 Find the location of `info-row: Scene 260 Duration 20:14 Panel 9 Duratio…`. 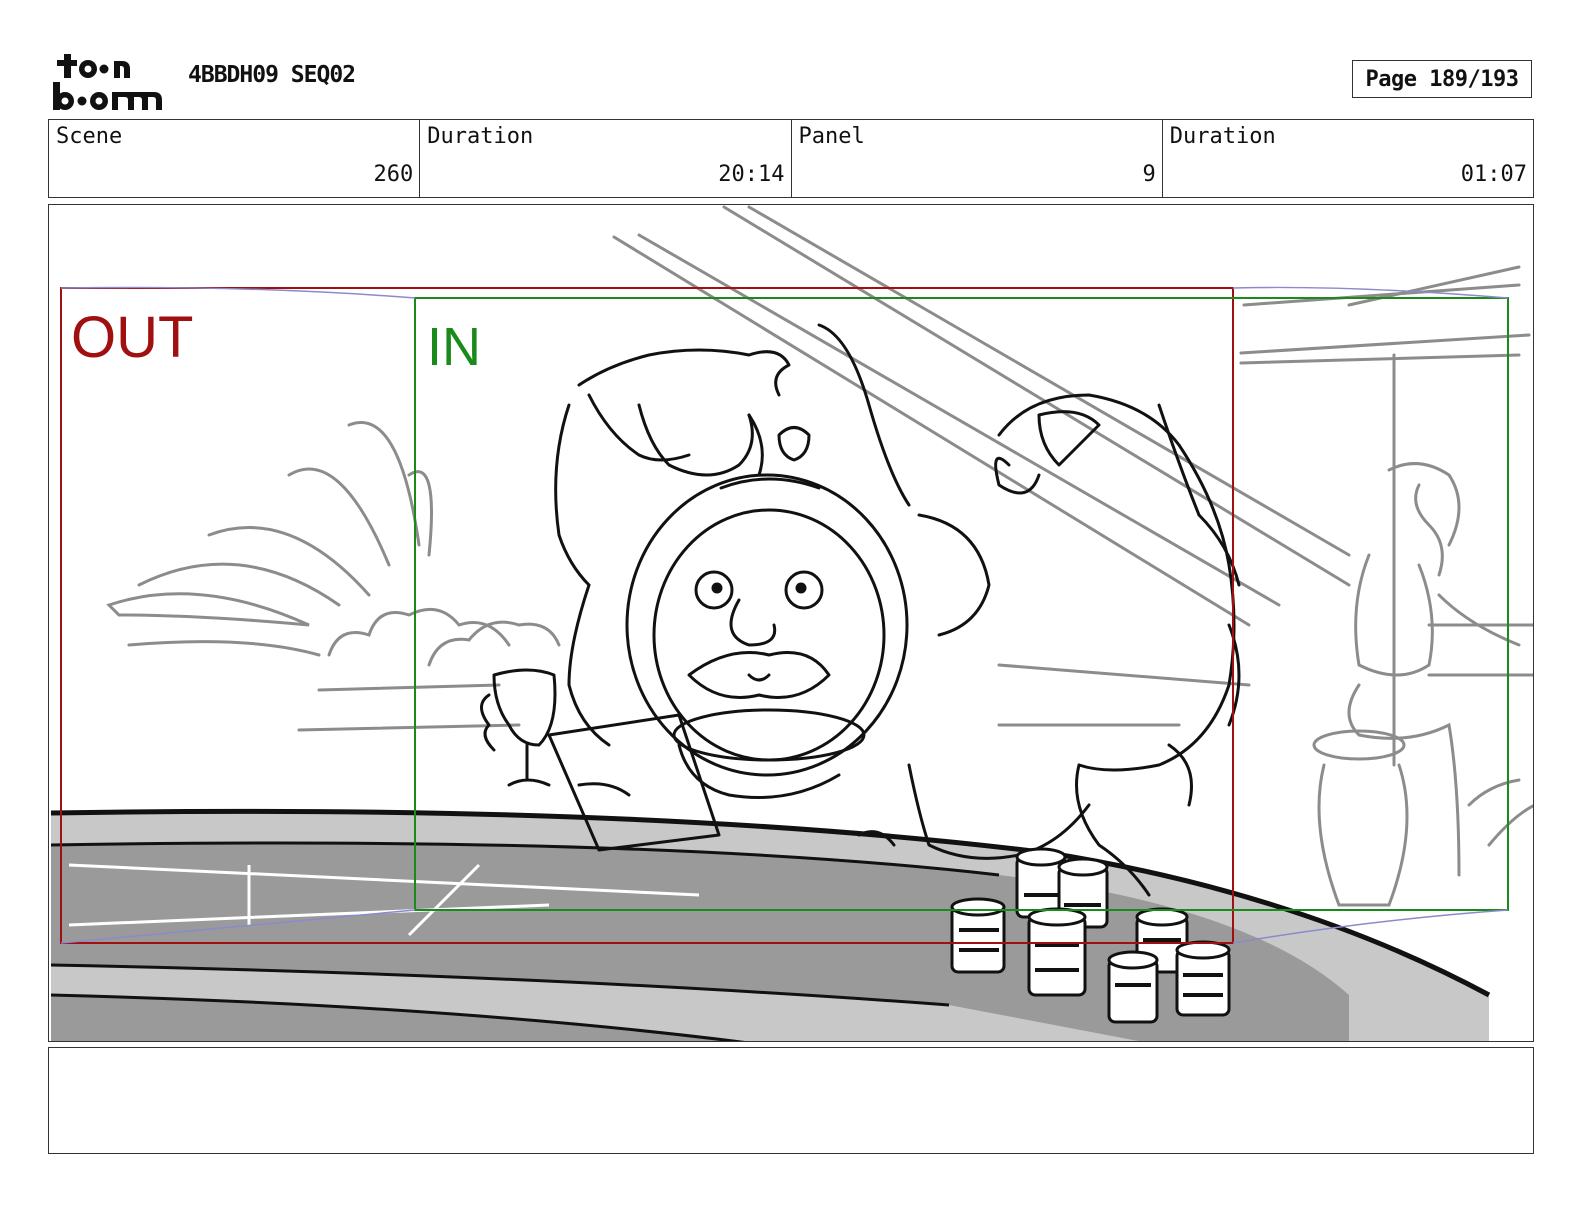

info-row: Scene 260 Duration 20:14 Panel 9 Duratio… is located at coordinates (791, 158).